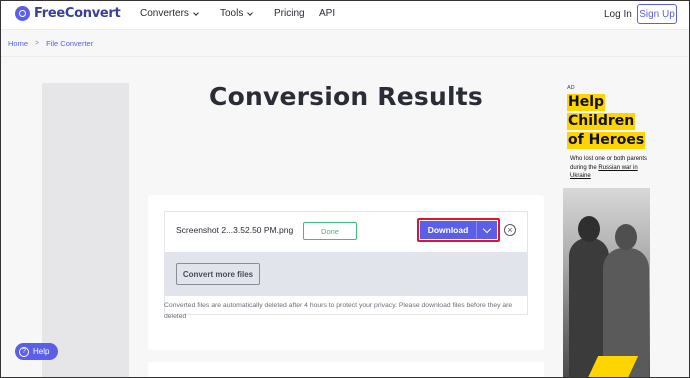 The image size is (690, 378). I want to click on nav-pricing-label: Pricing, so click(289, 13).